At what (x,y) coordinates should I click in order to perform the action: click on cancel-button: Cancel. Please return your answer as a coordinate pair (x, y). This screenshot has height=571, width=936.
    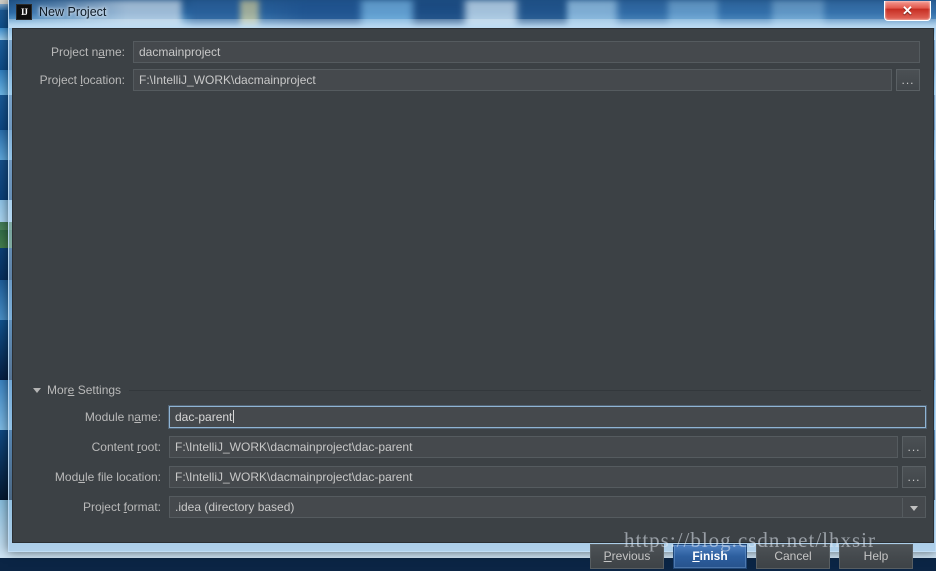
    Looking at the image, I should click on (793, 556).